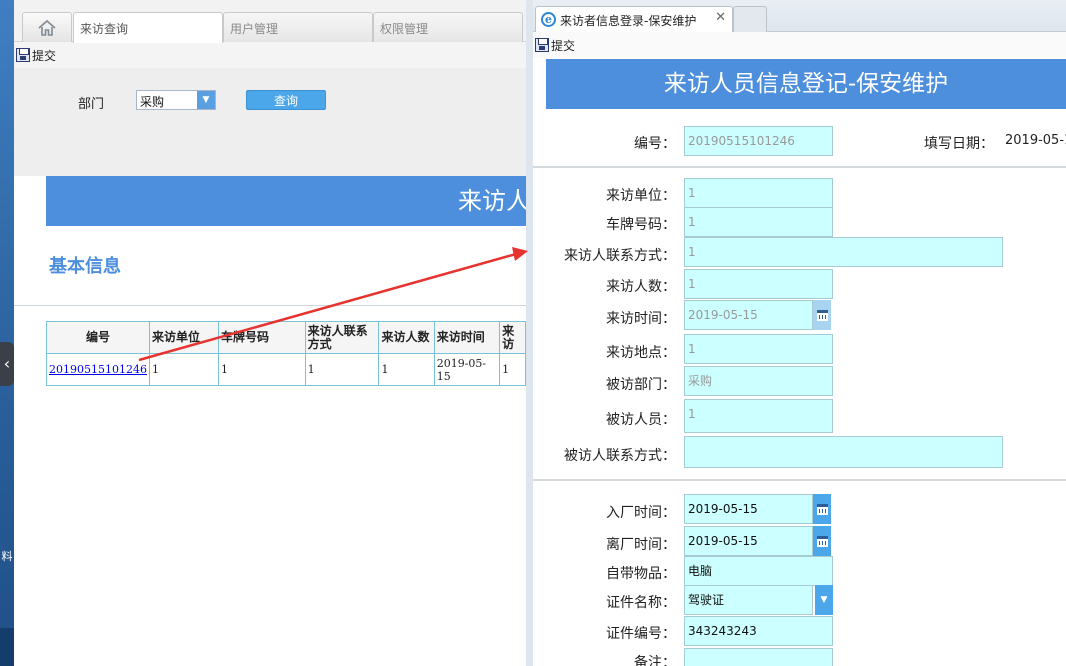 The image size is (1066, 666). I want to click on col-header-contact: 来访人联系方式, so click(342, 337).